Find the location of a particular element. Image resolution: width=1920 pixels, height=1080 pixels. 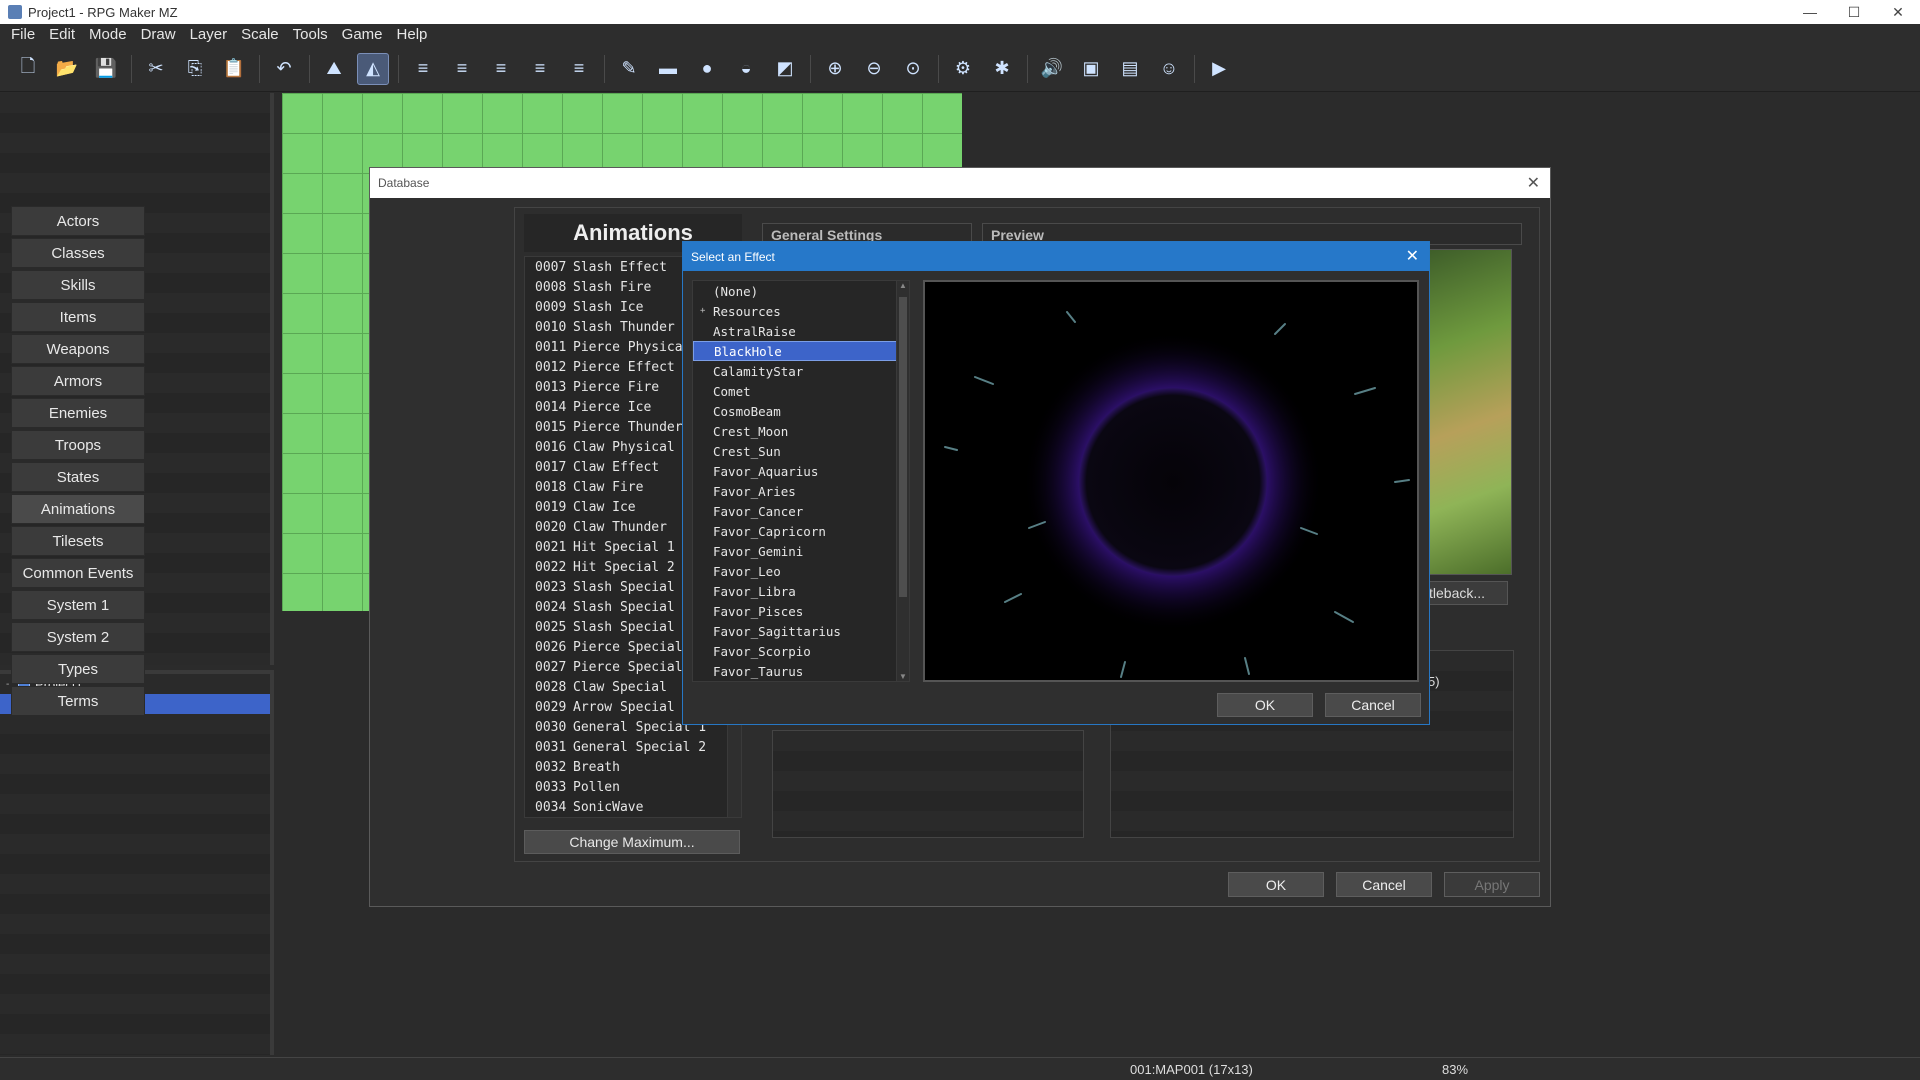

category-weapons: Weapons is located at coordinates (78, 349).